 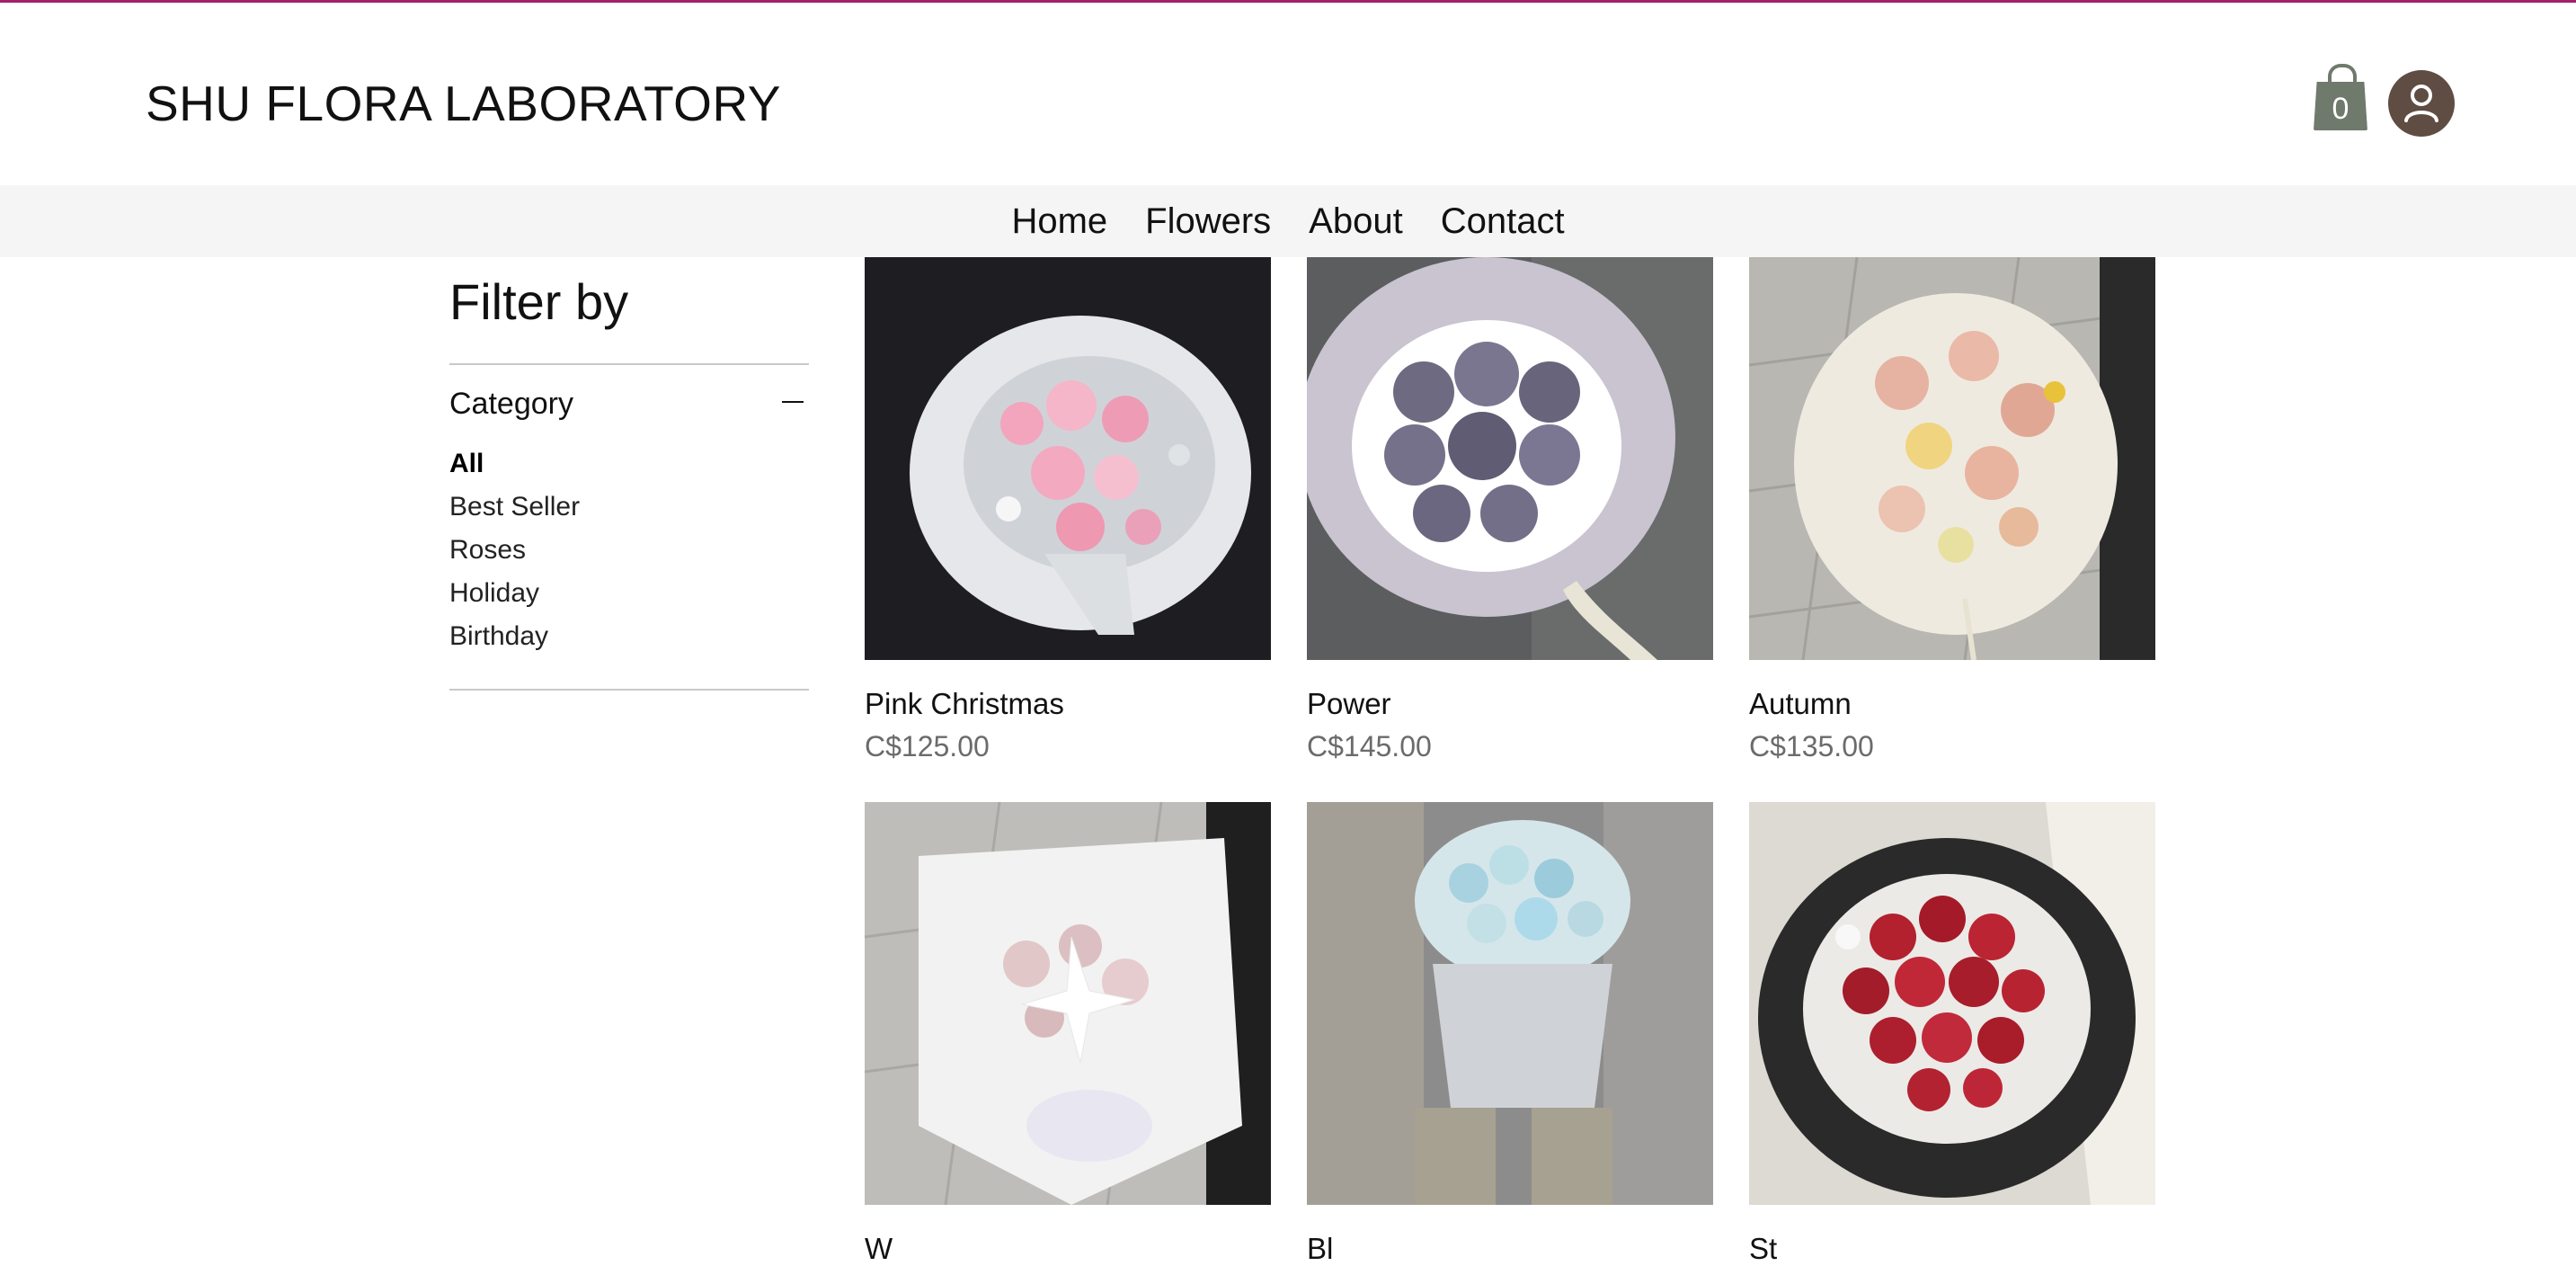 I want to click on category-list: All Best Seller Roses Holiday Birthday, so click(x=629, y=550).